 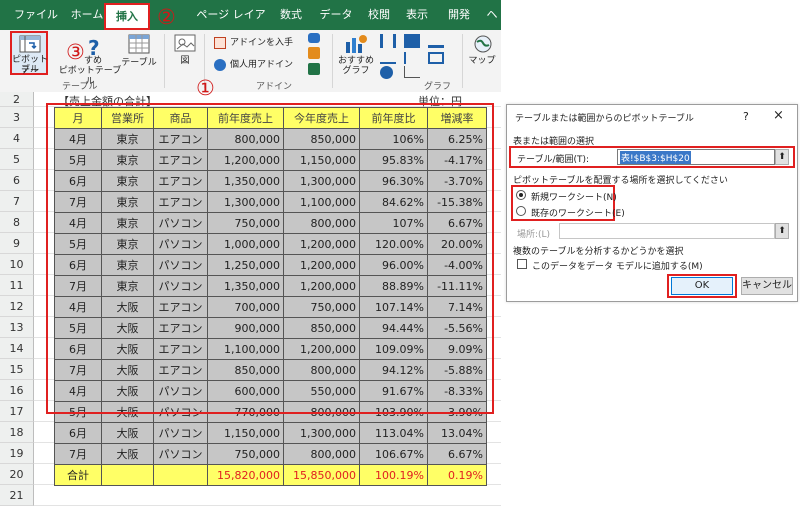 What do you see at coordinates (185, 56) in the screenshot?
I see `illustrations-button: 図` at bounding box center [185, 56].